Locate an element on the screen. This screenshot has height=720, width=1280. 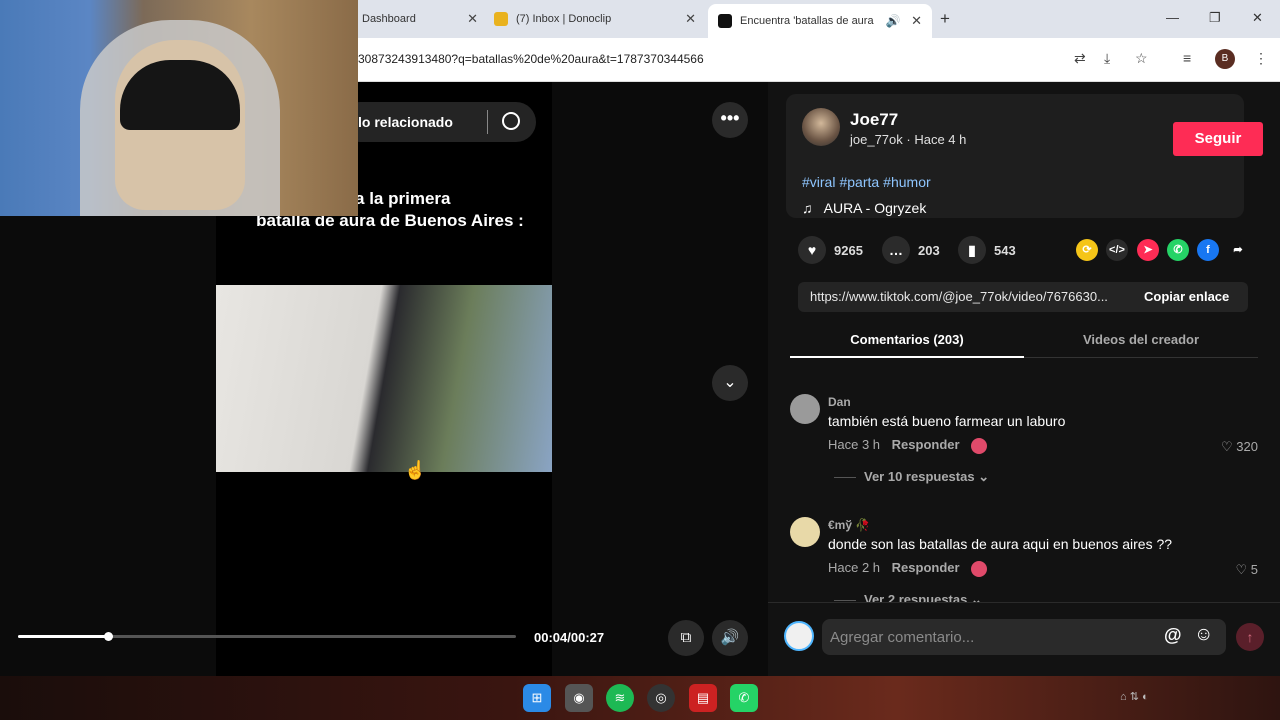
music-note-icon: ♫ is located at coordinates (807, 208).